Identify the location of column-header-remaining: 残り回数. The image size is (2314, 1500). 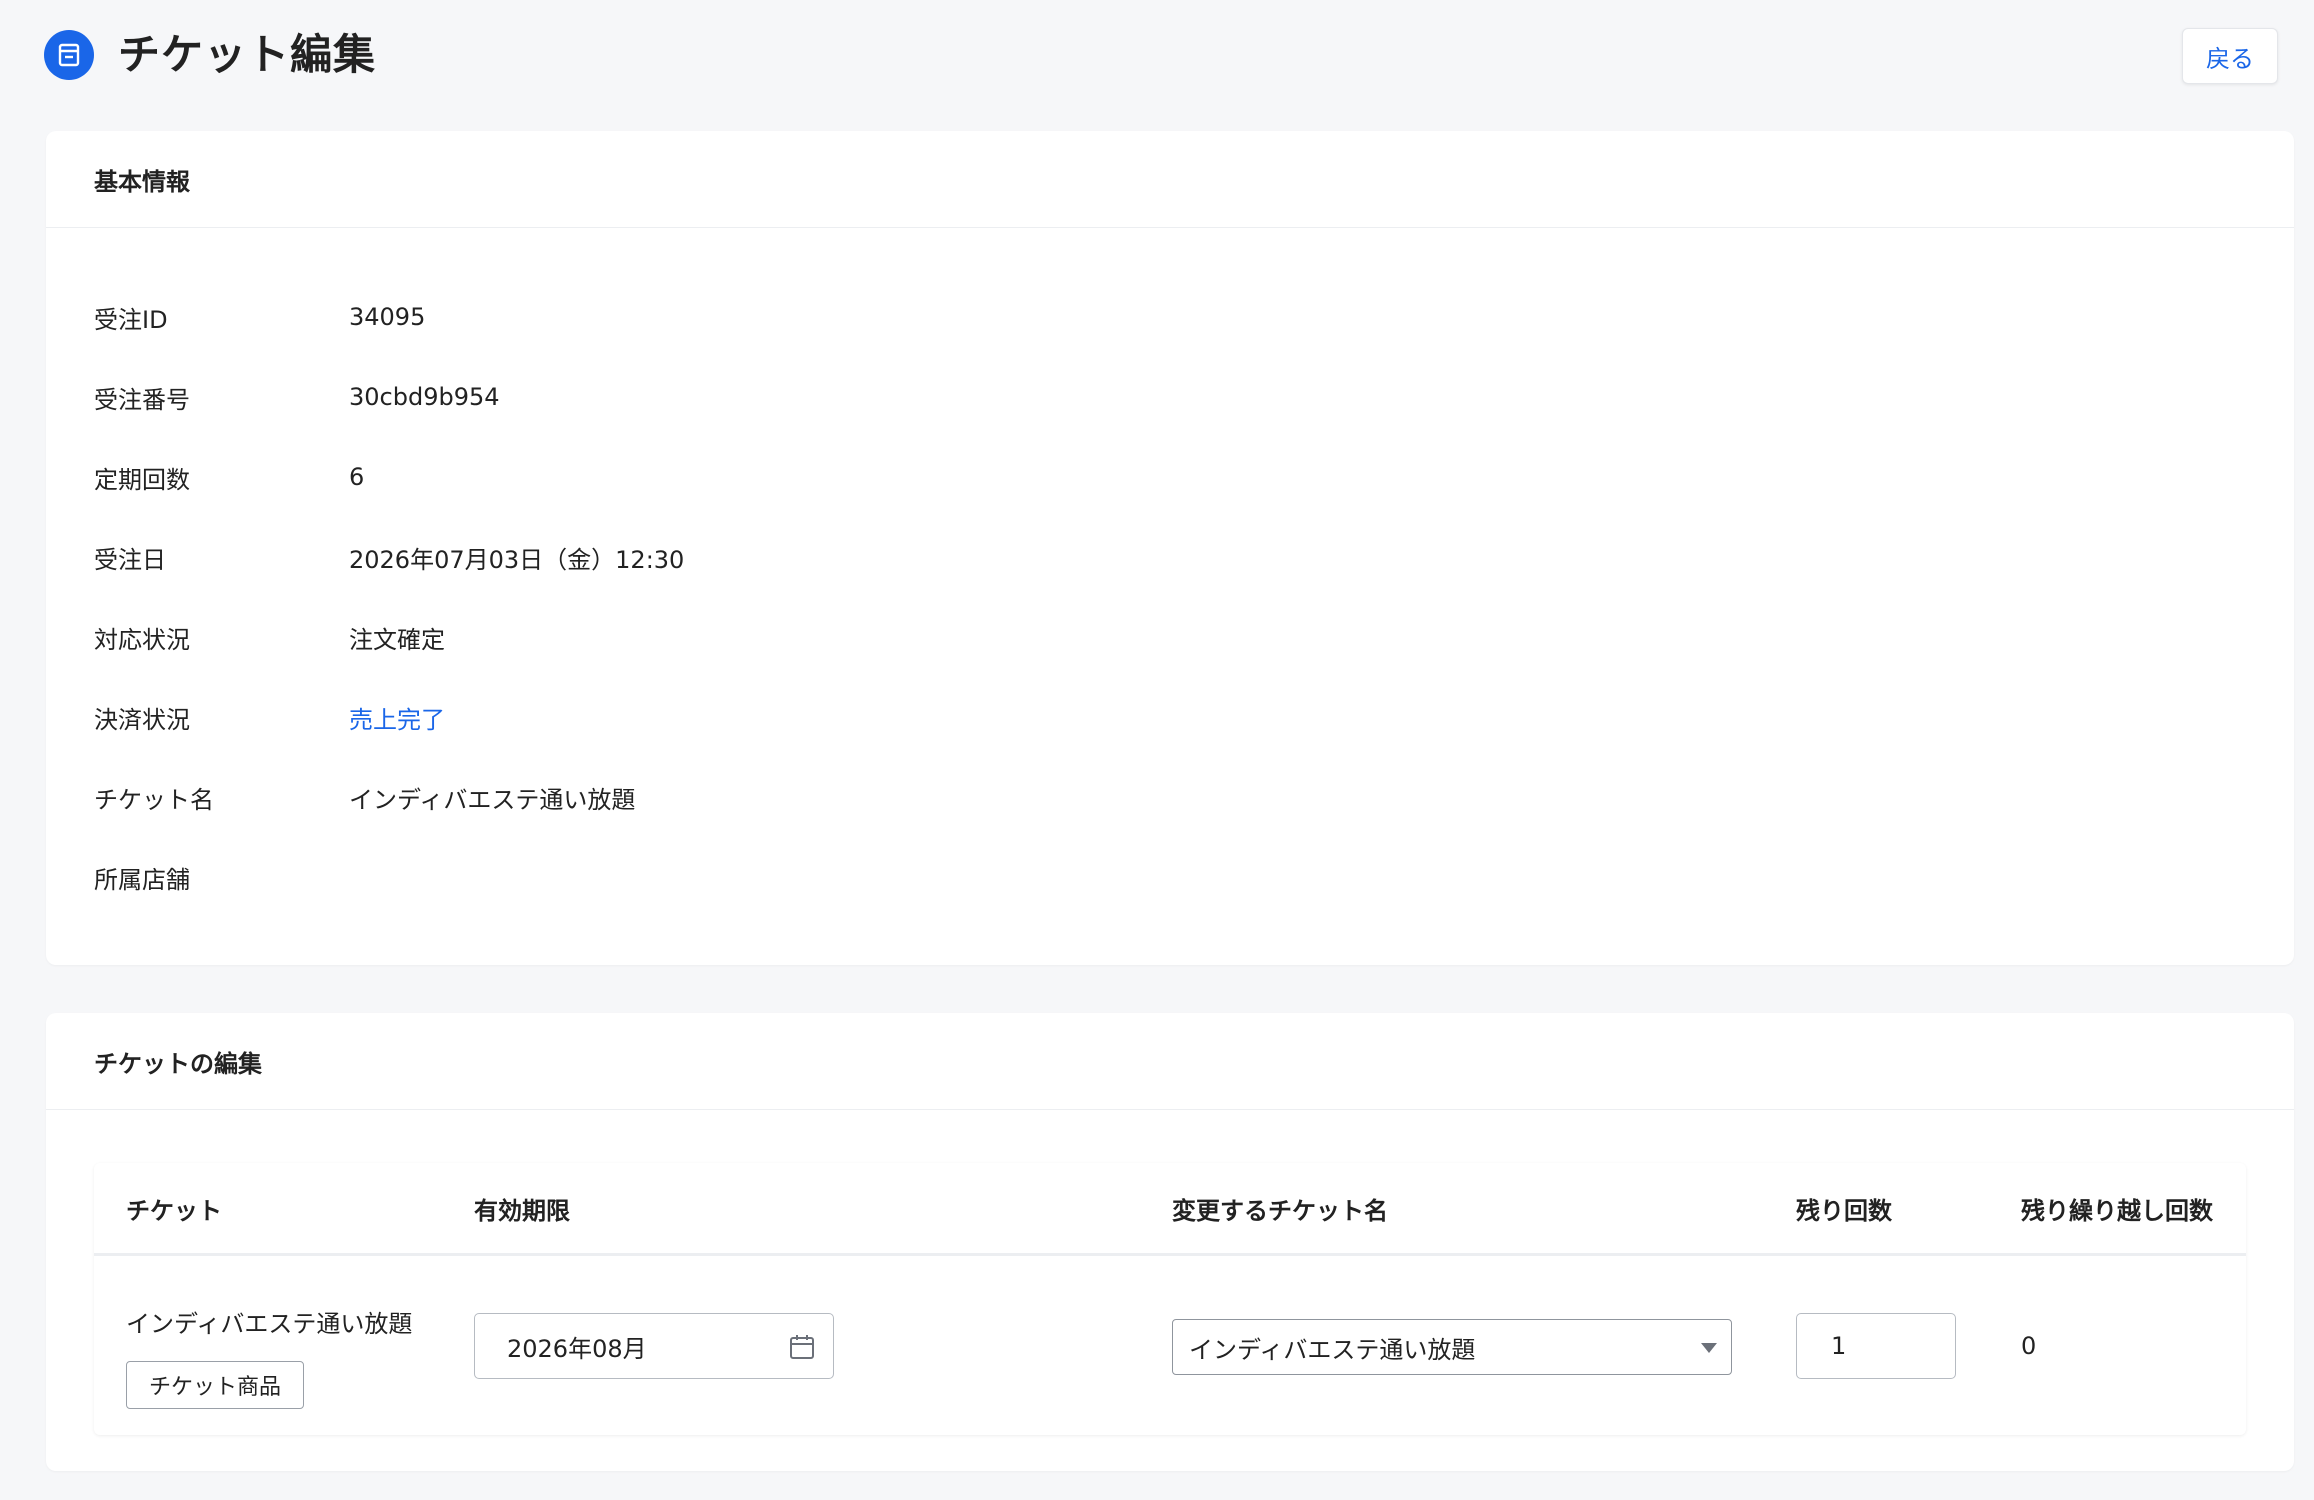
(1844, 1210).